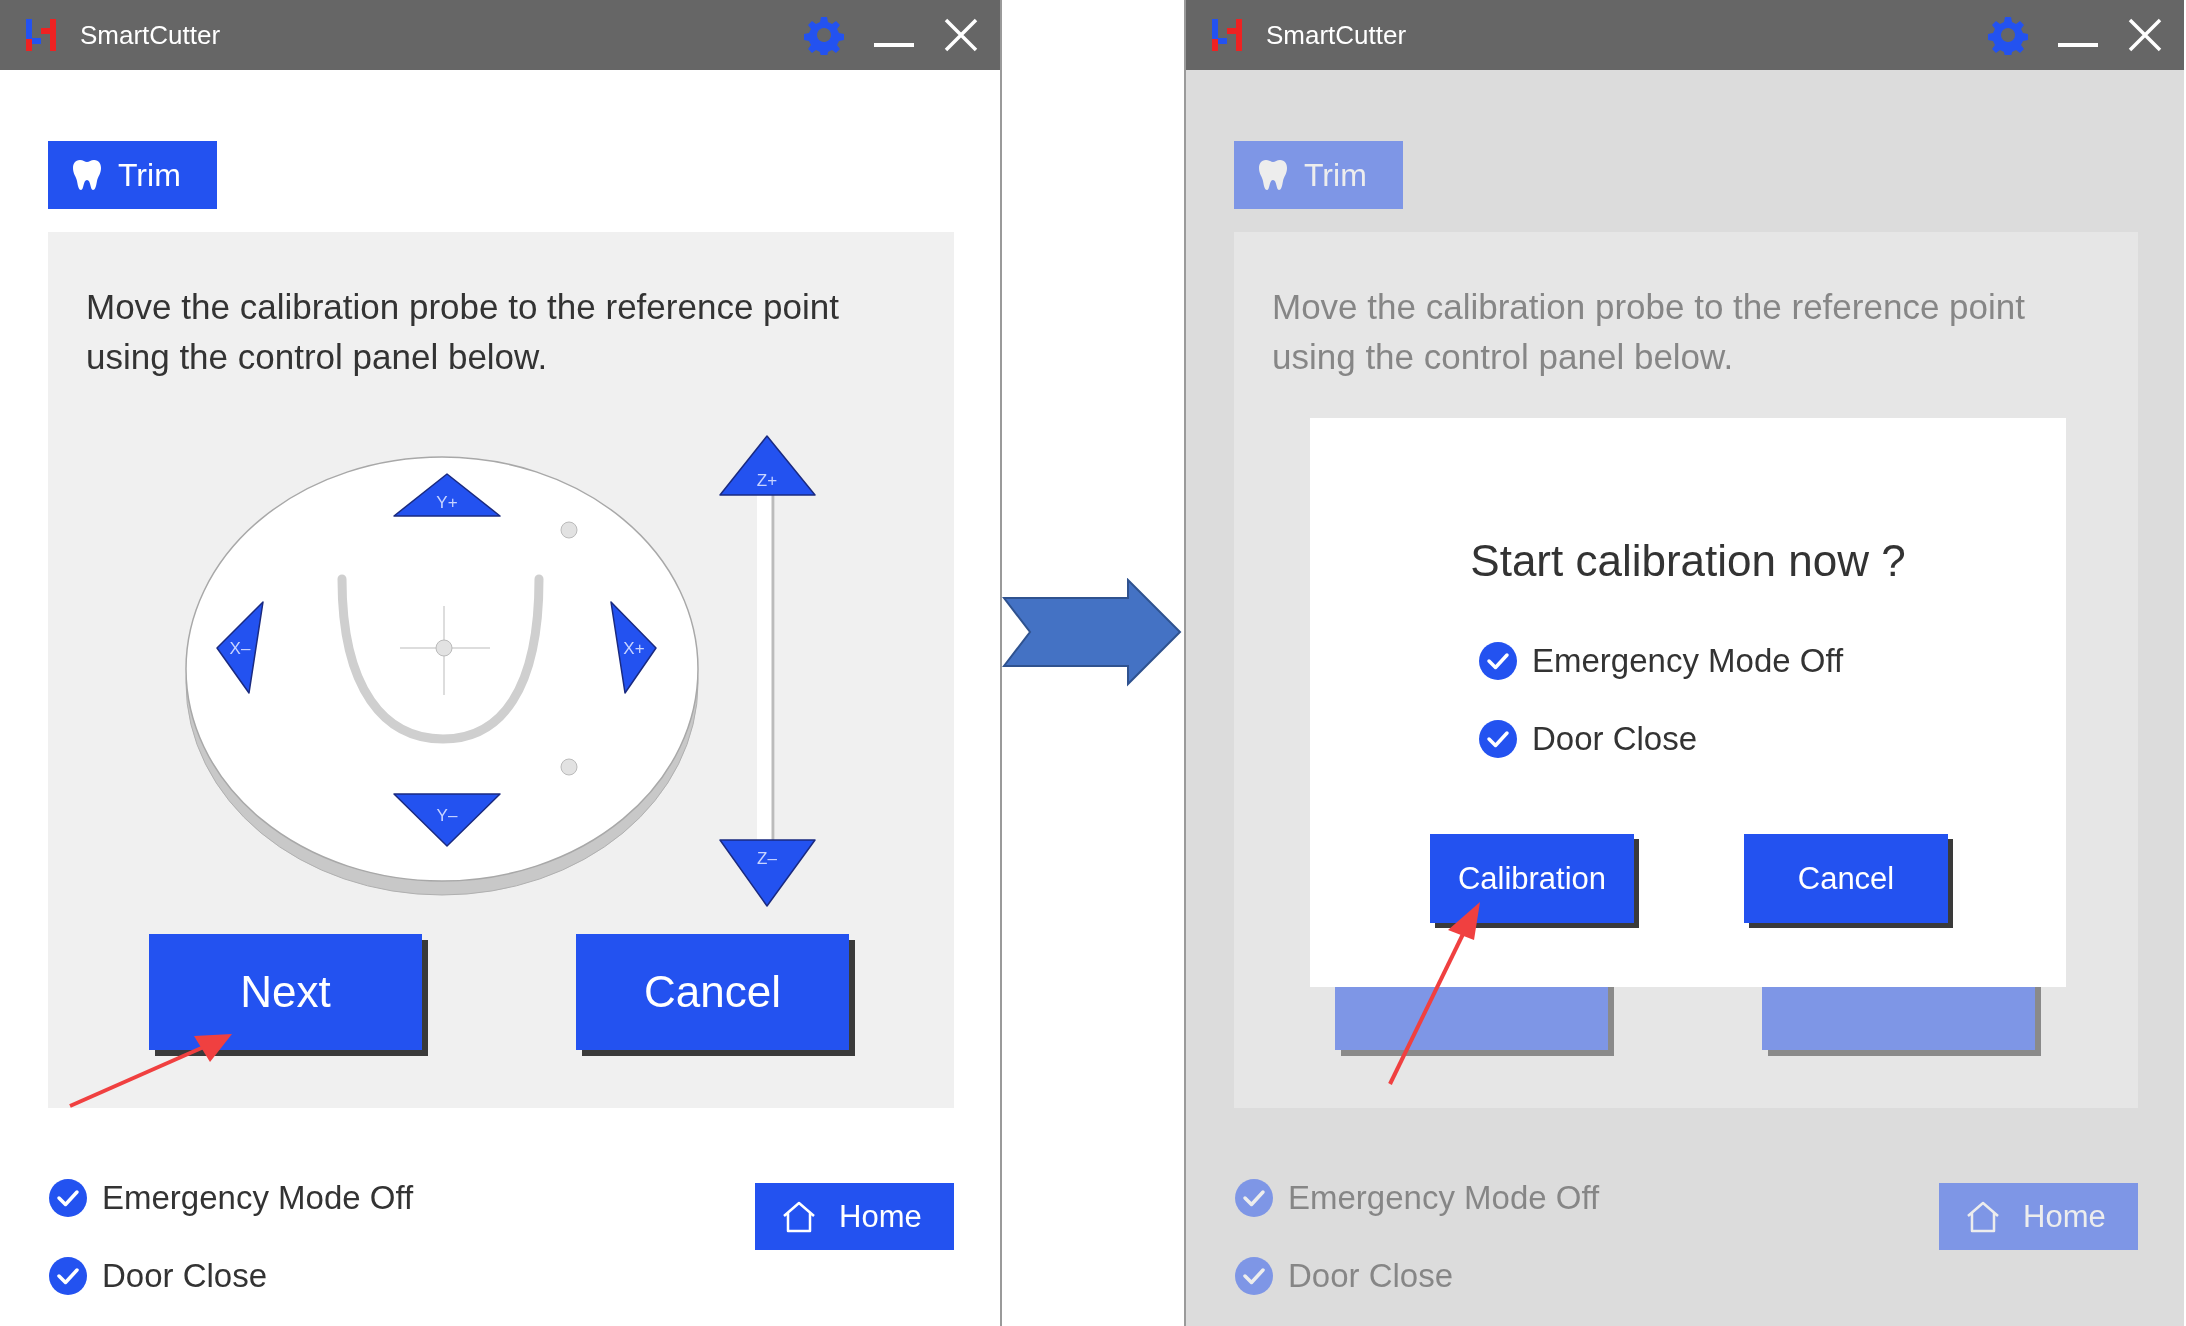 The height and width of the screenshot is (1326, 2186). What do you see at coordinates (240, 647) in the screenshot?
I see `jog-button: X–` at bounding box center [240, 647].